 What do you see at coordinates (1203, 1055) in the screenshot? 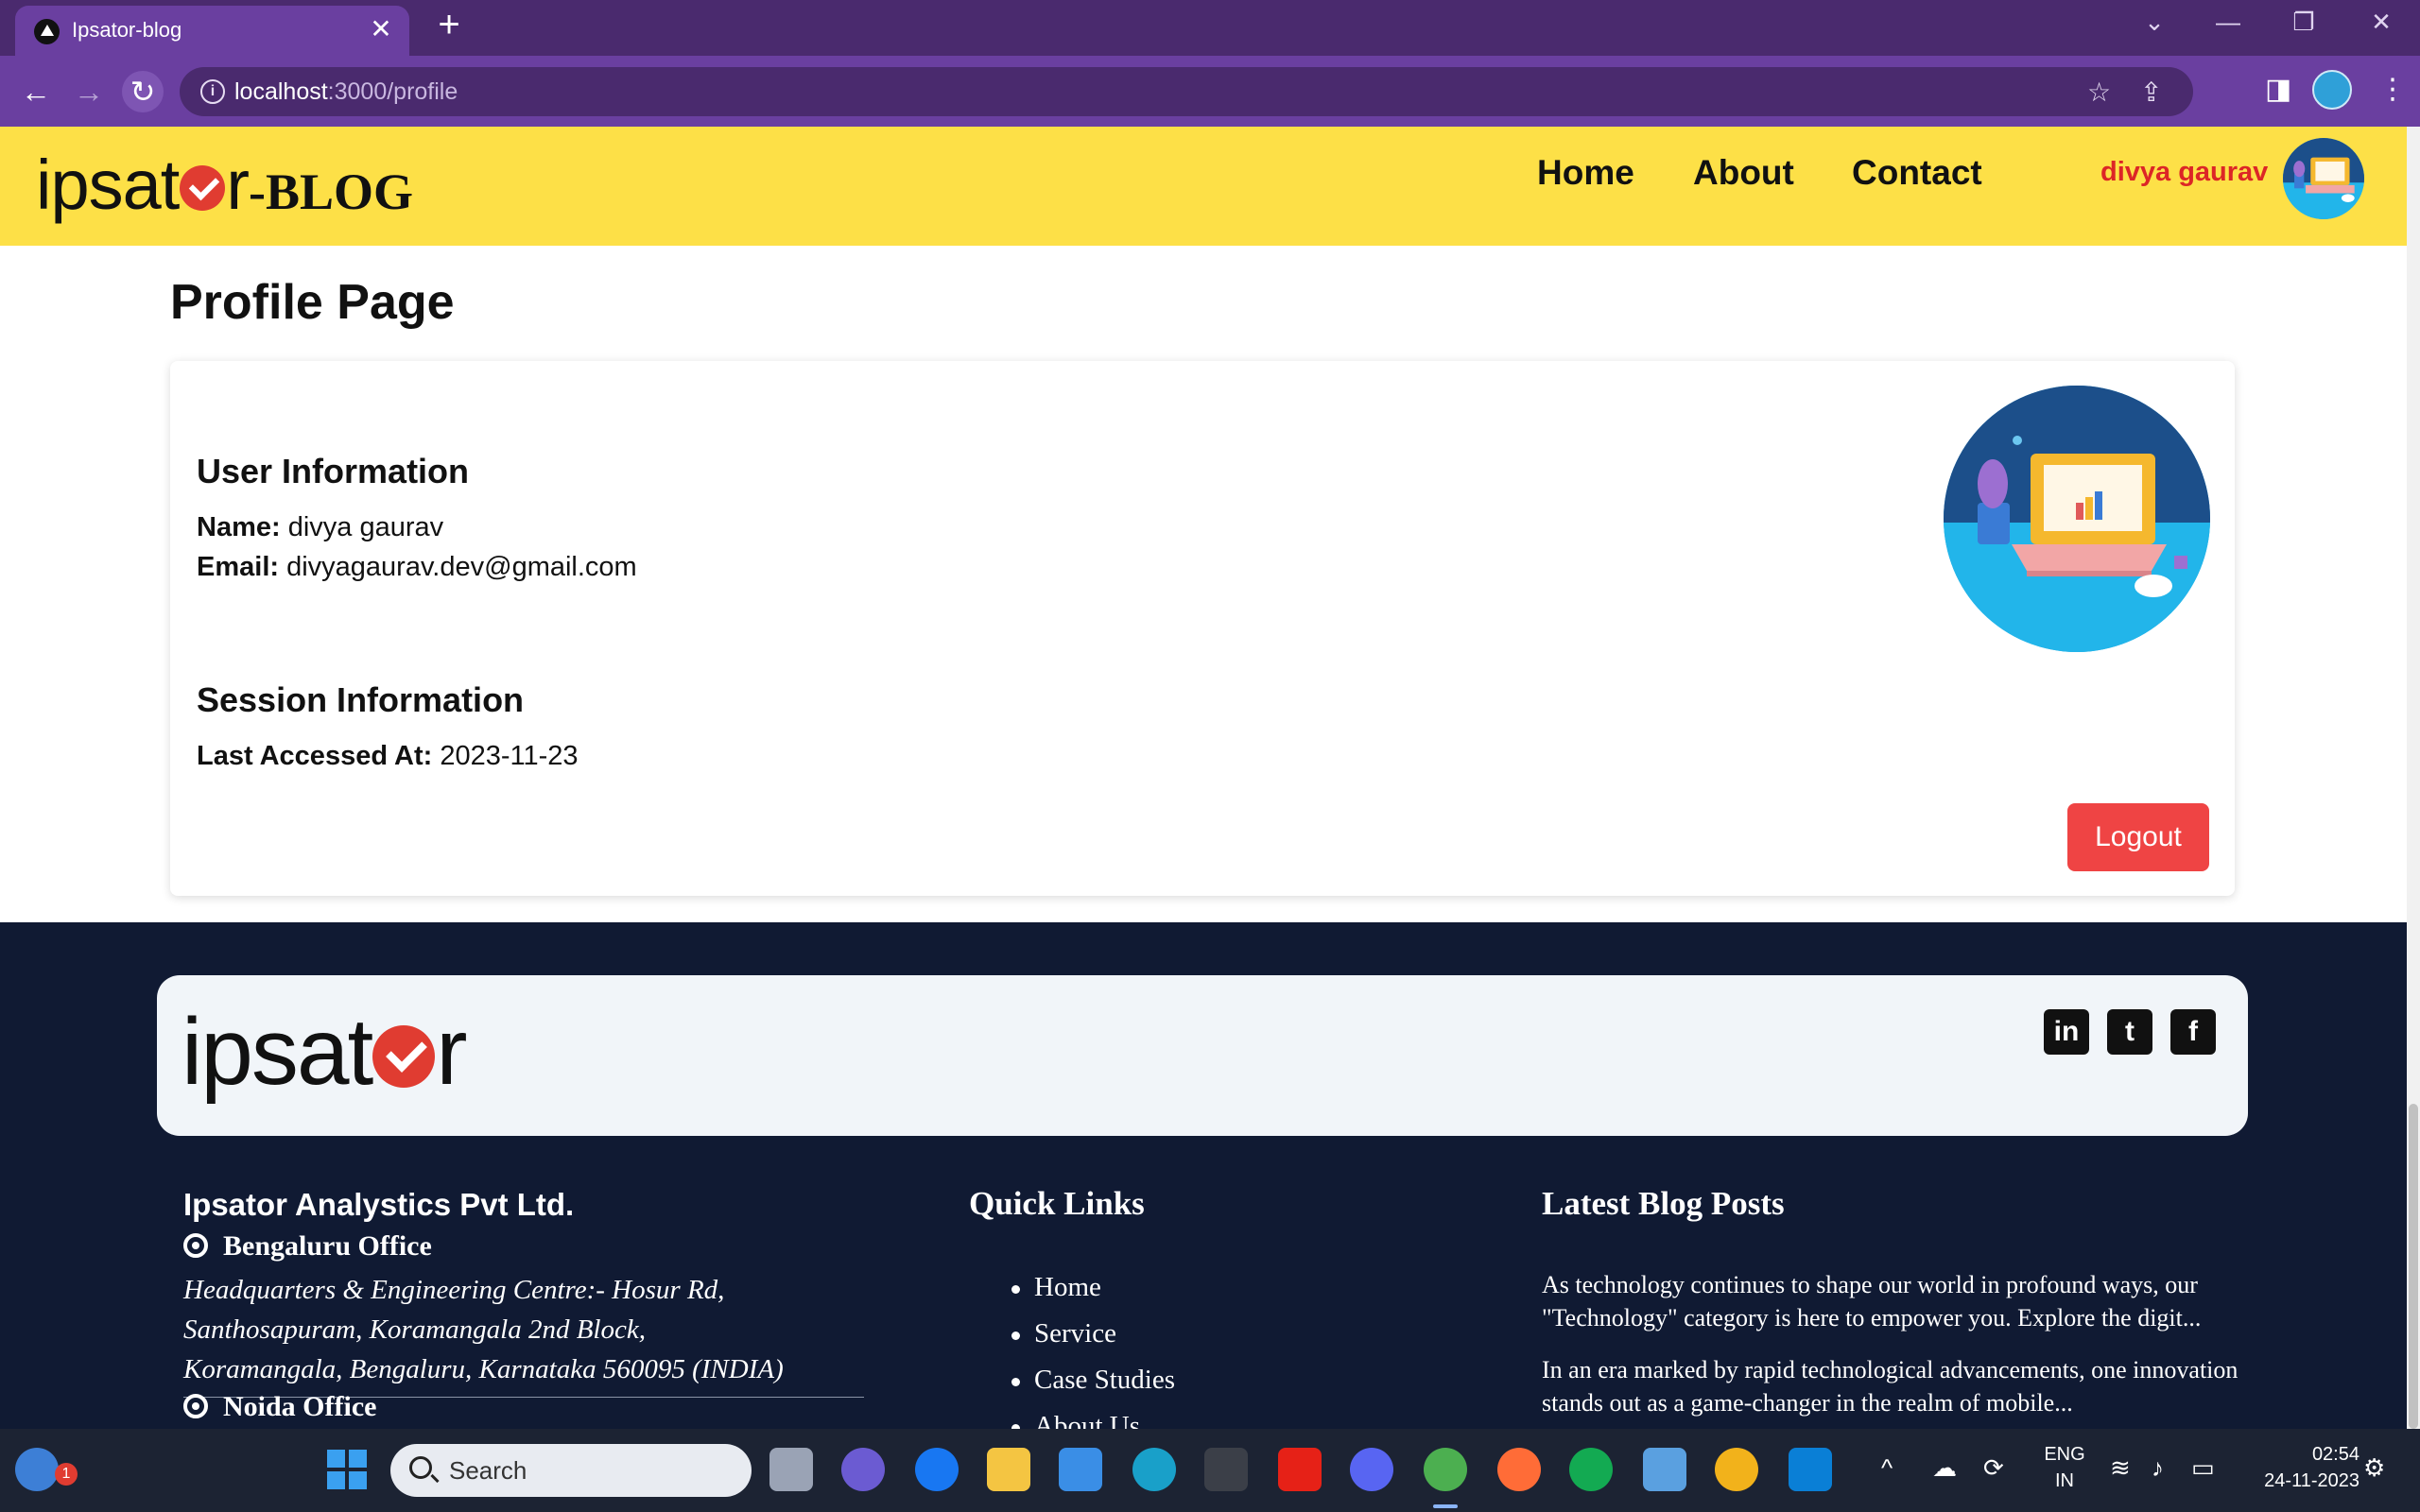
I see `footer-logo-bar: ipsat r in t f` at bounding box center [1203, 1055].